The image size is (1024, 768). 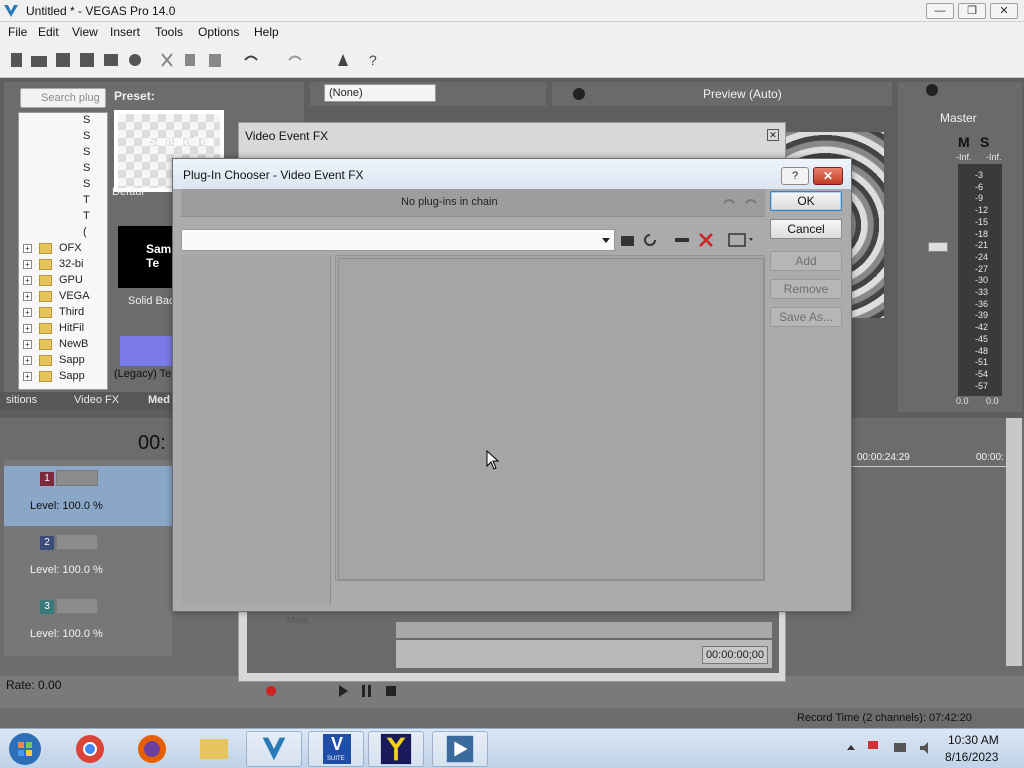 What do you see at coordinates (806, 261) in the screenshot?
I see `add-button: Add` at bounding box center [806, 261].